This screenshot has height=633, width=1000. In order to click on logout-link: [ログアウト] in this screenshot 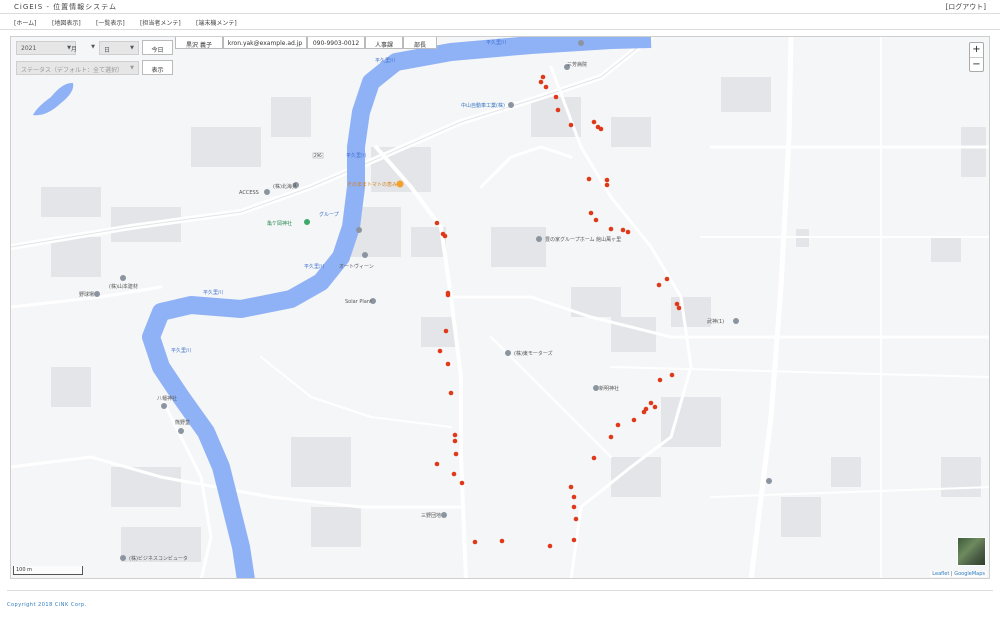, I will do `click(966, 7)`.